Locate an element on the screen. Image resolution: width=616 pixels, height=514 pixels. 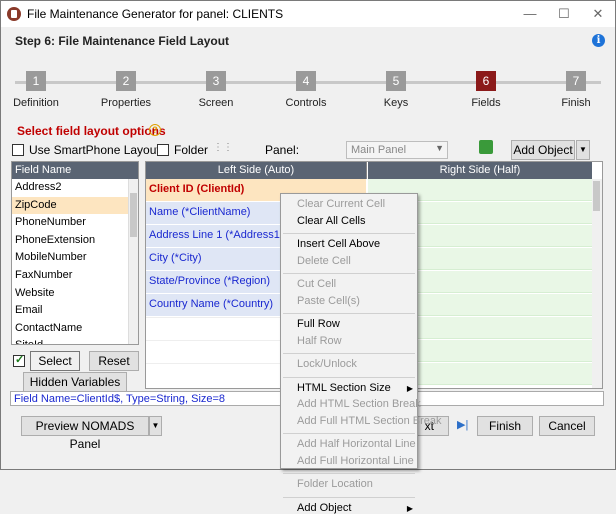
wizard-step-label: Properties is located at coordinates (126, 103).